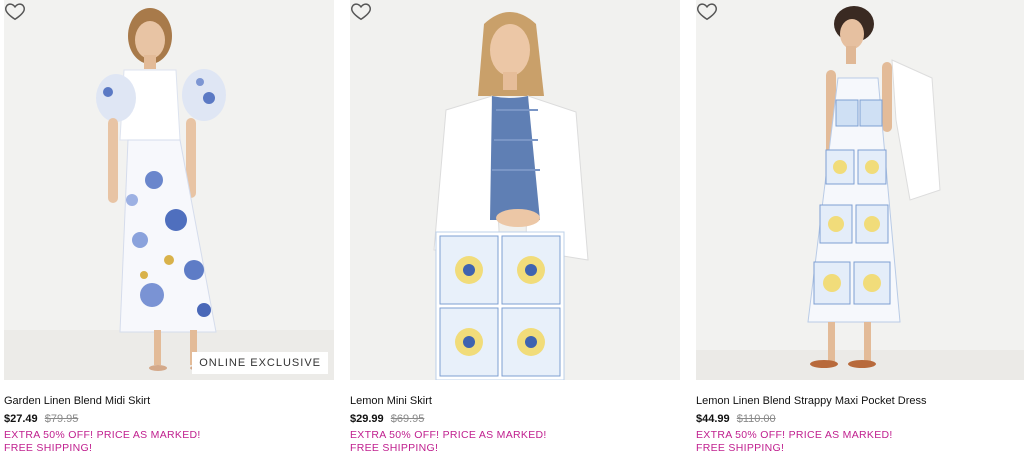  Describe the element at coordinates (515, 401) in the screenshot. I see `product-name: Lemon Mini Skirt` at that location.